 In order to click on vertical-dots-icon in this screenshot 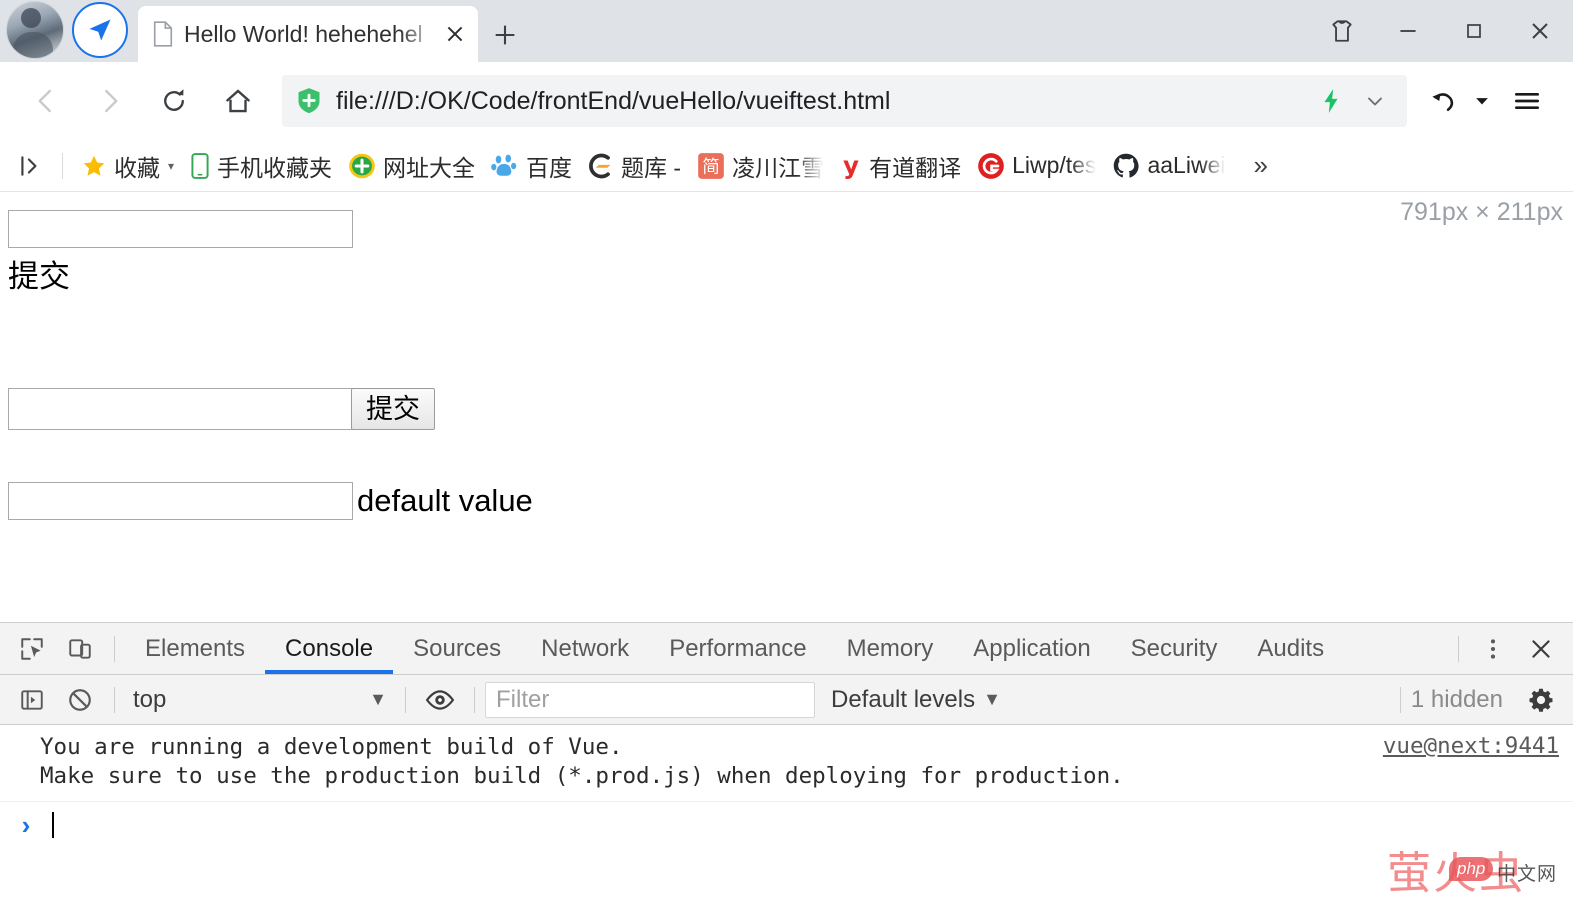, I will do `click(1493, 649)`.